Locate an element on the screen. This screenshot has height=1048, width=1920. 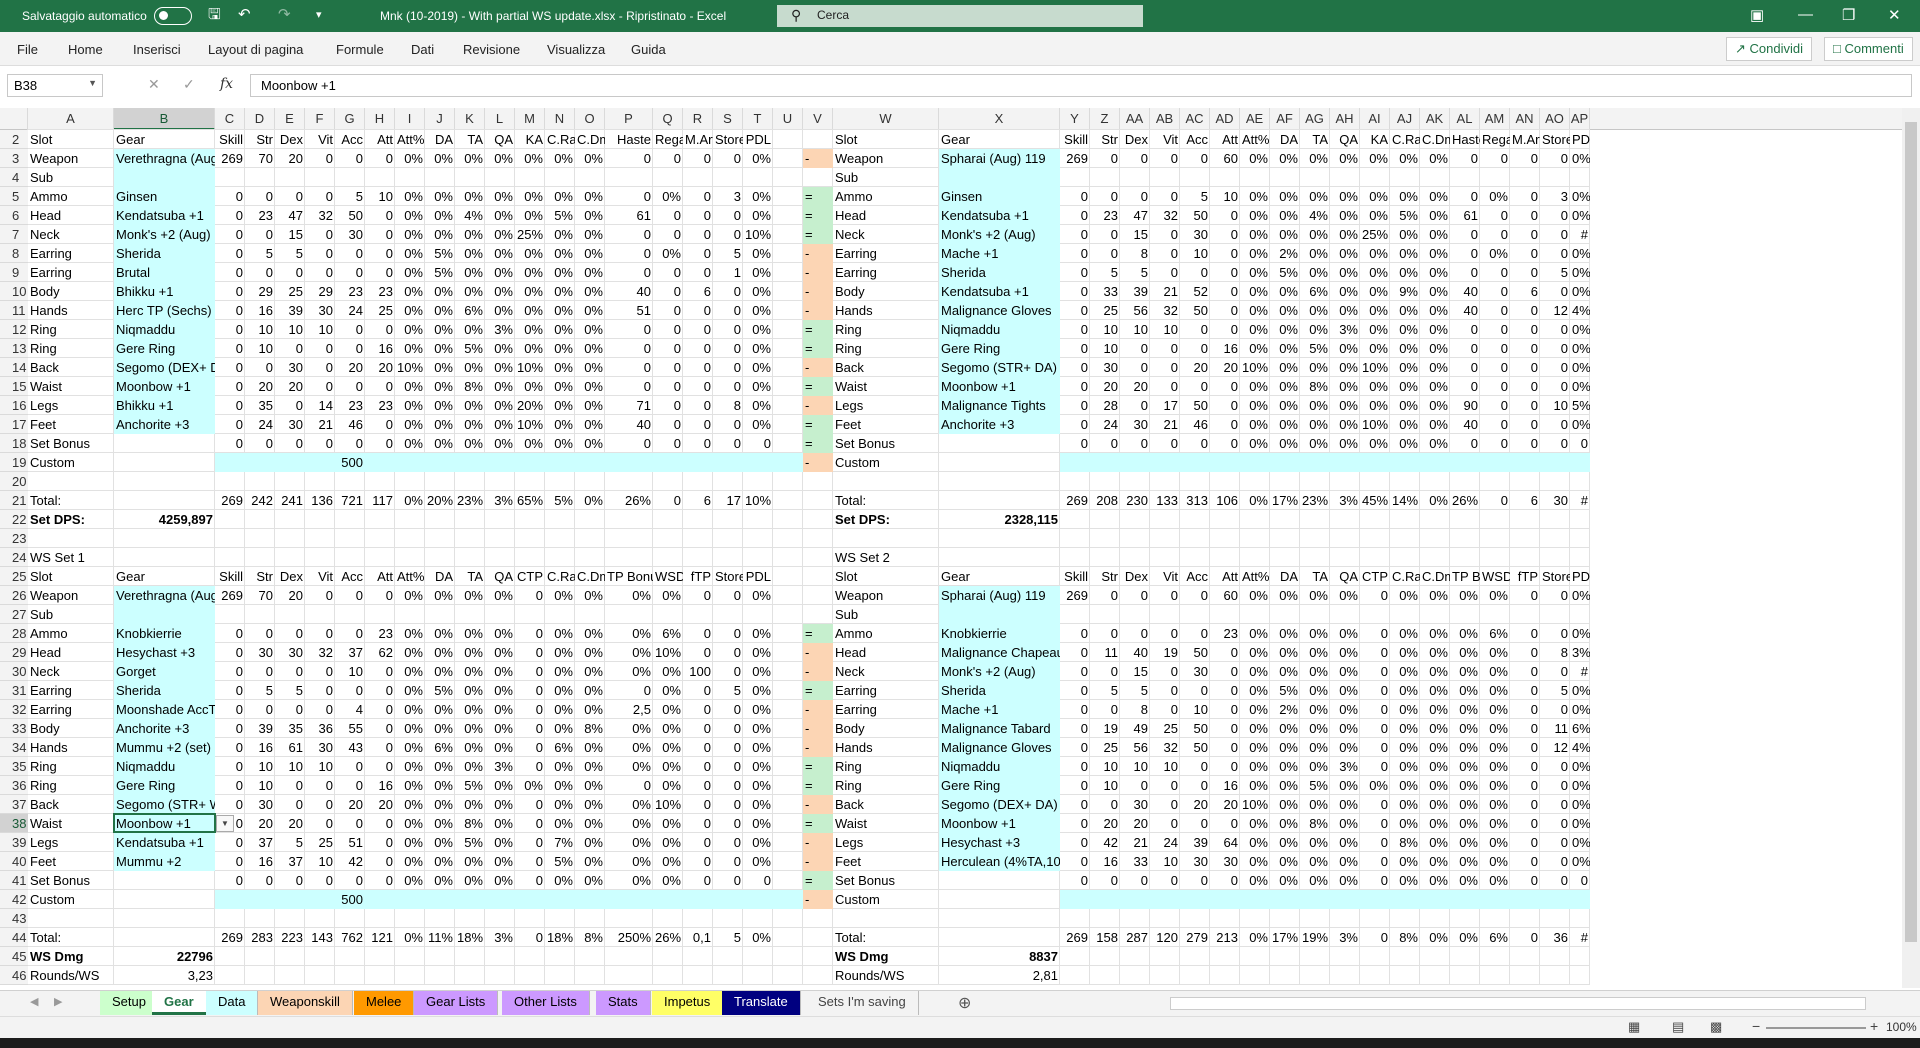
cell: Malignance Gloves is located at coordinates (999, 747).